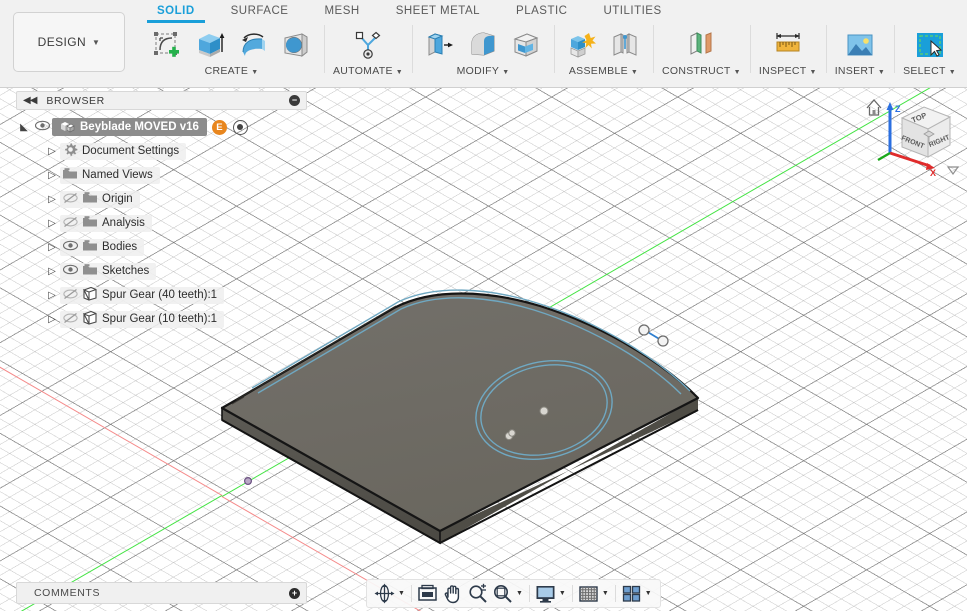 Image resolution: width=967 pixels, height=611 pixels. What do you see at coordinates (701, 45) in the screenshot?
I see `offset-plane-icon` at bounding box center [701, 45].